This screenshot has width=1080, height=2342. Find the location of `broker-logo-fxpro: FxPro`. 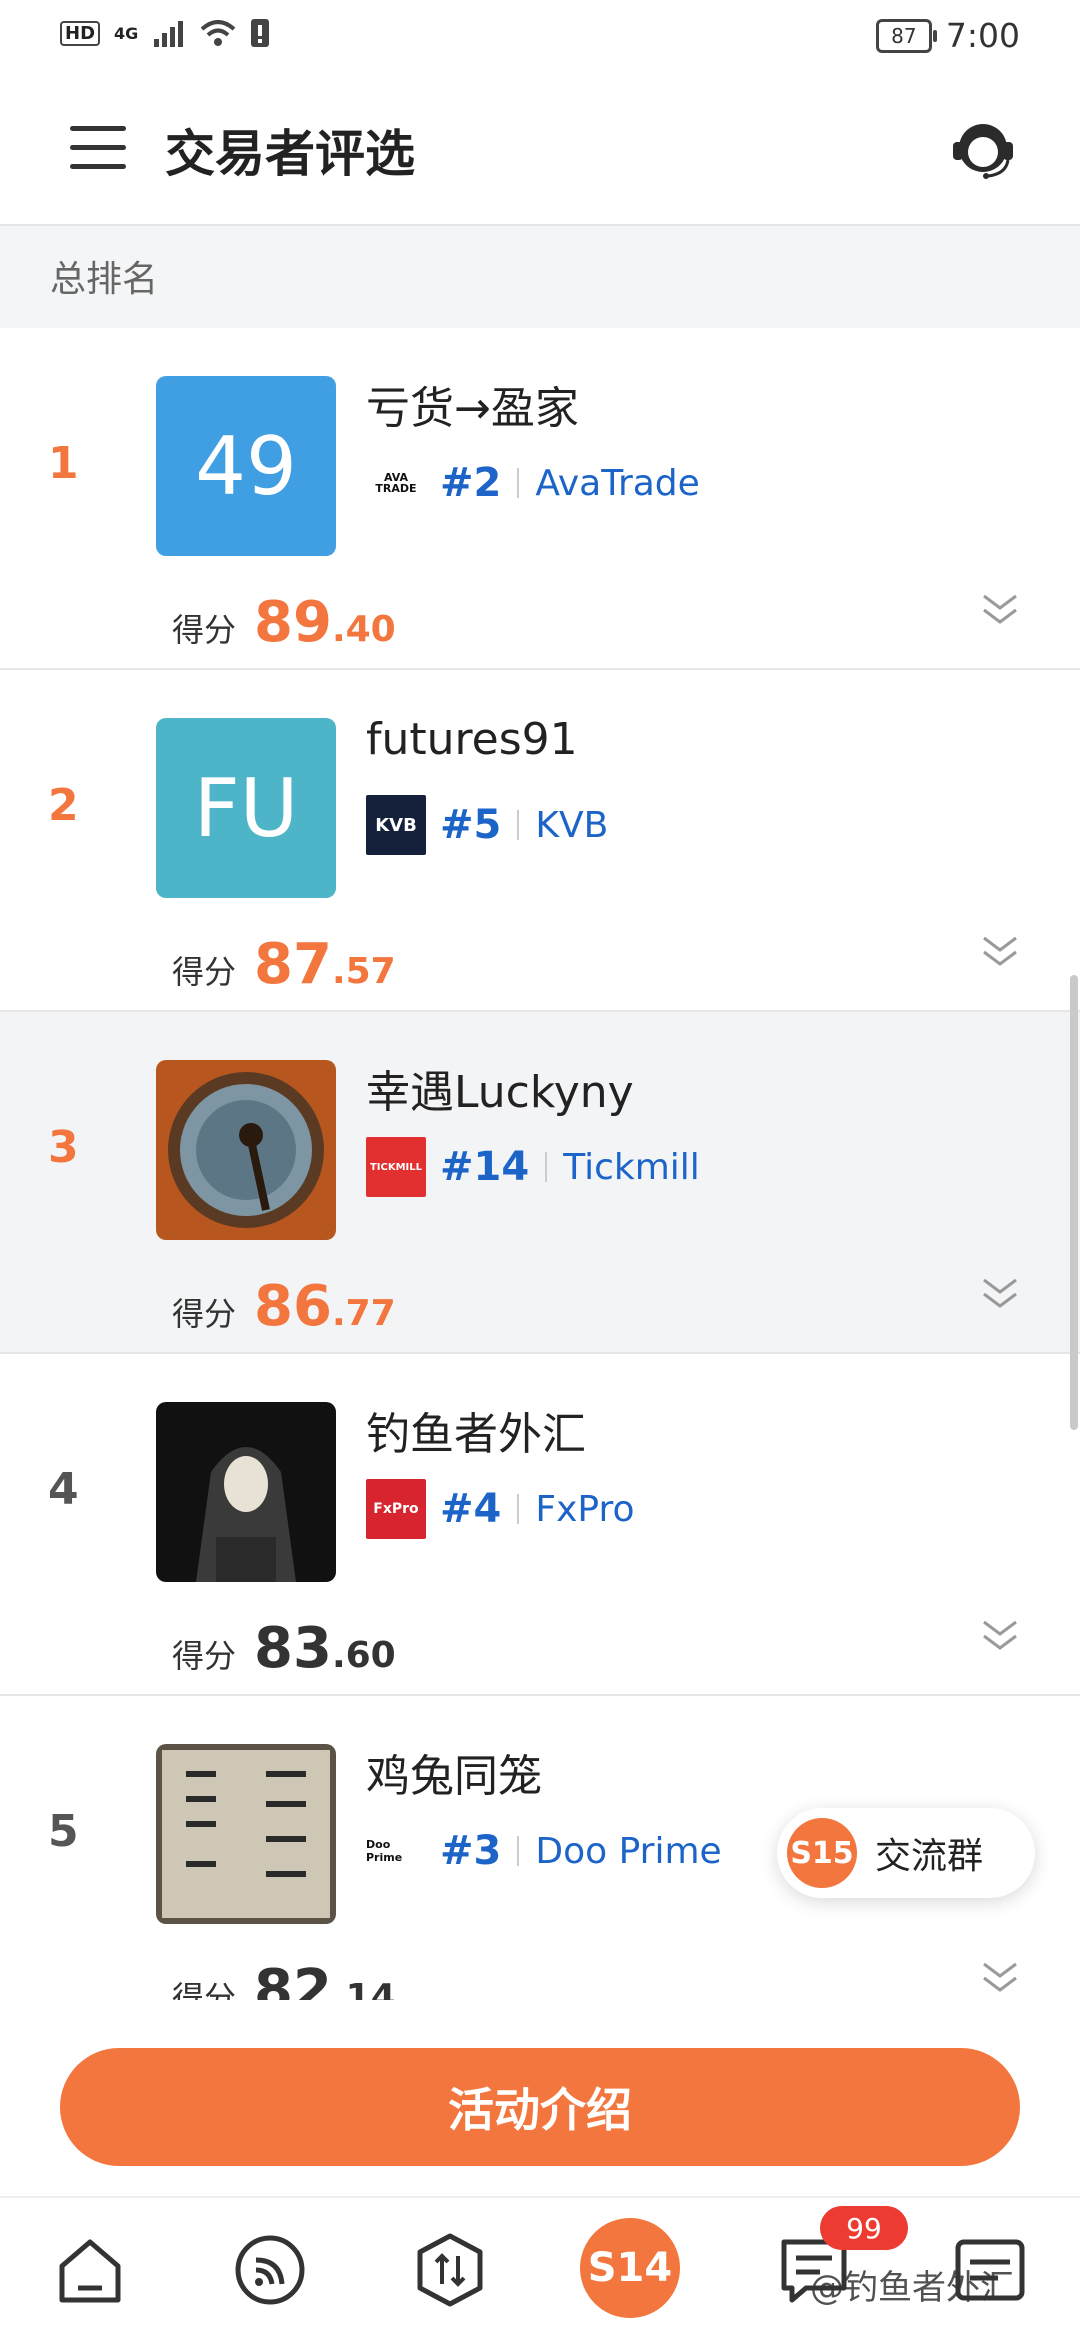

broker-logo-fxpro: FxPro is located at coordinates (396, 1509).